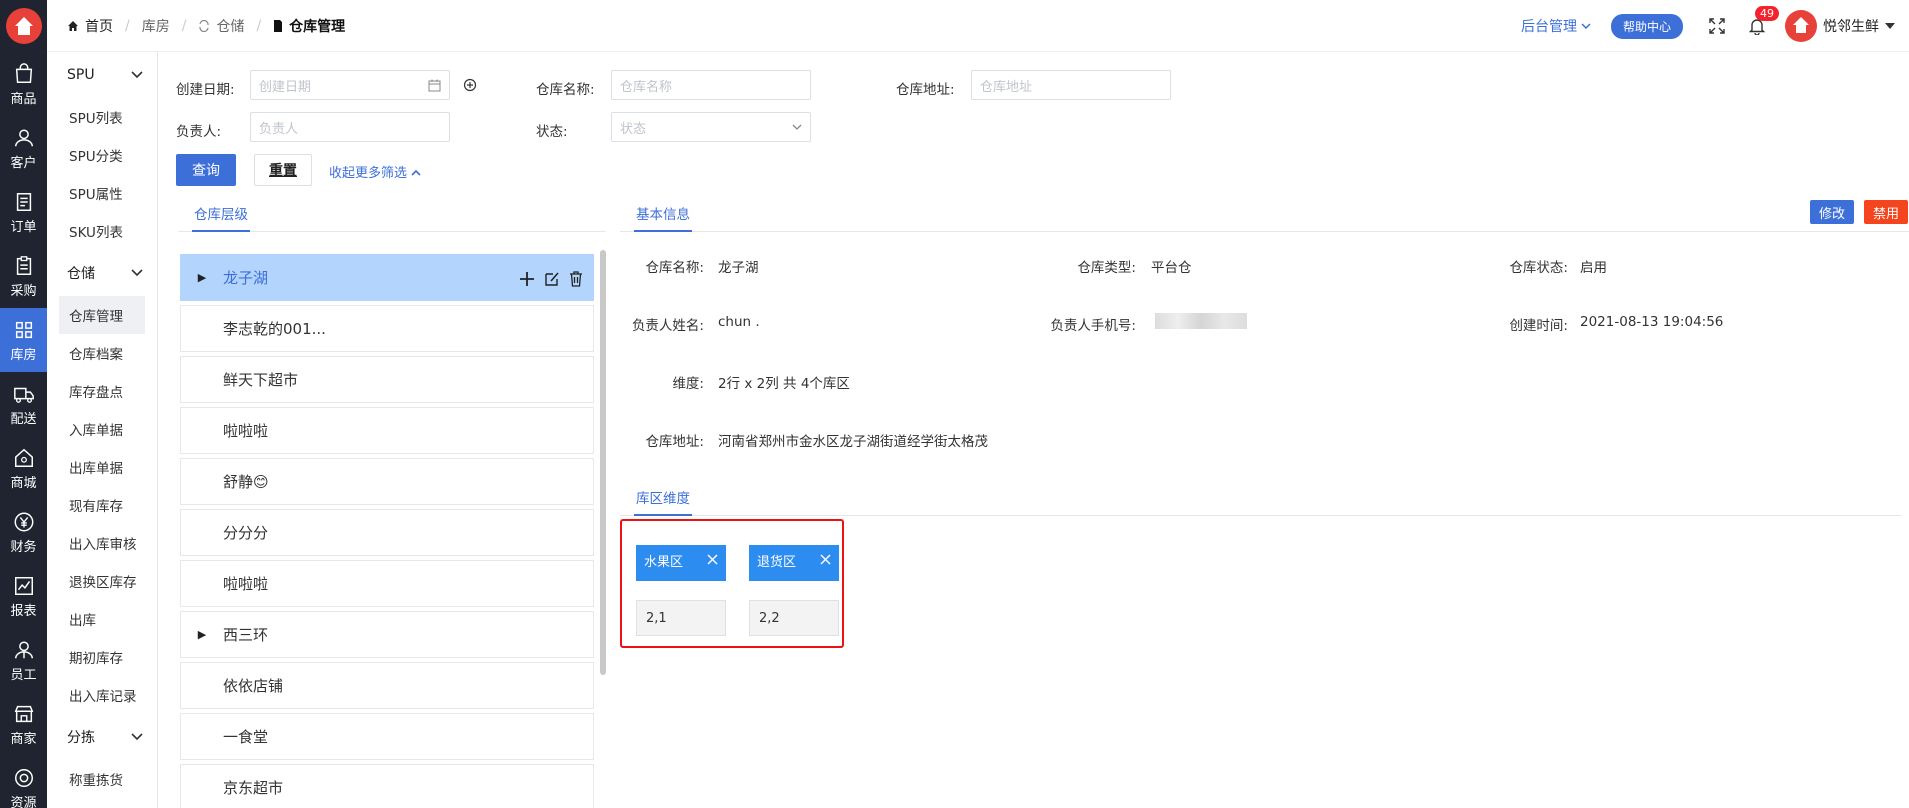  I want to click on rail-item-warehouse: 库房, so click(23, 340).